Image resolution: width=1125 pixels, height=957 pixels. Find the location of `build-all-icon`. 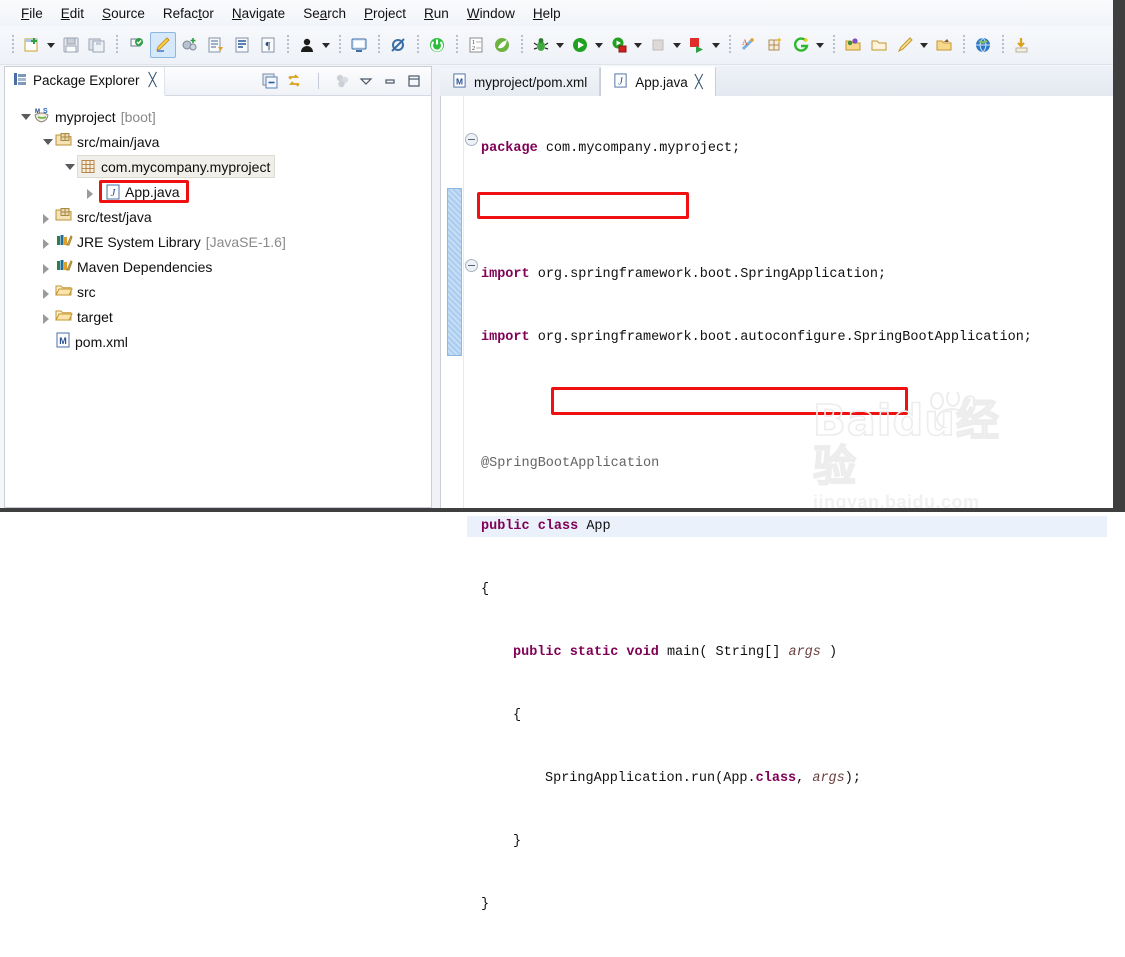

build-all-icon is located at coordinates (190, 45).